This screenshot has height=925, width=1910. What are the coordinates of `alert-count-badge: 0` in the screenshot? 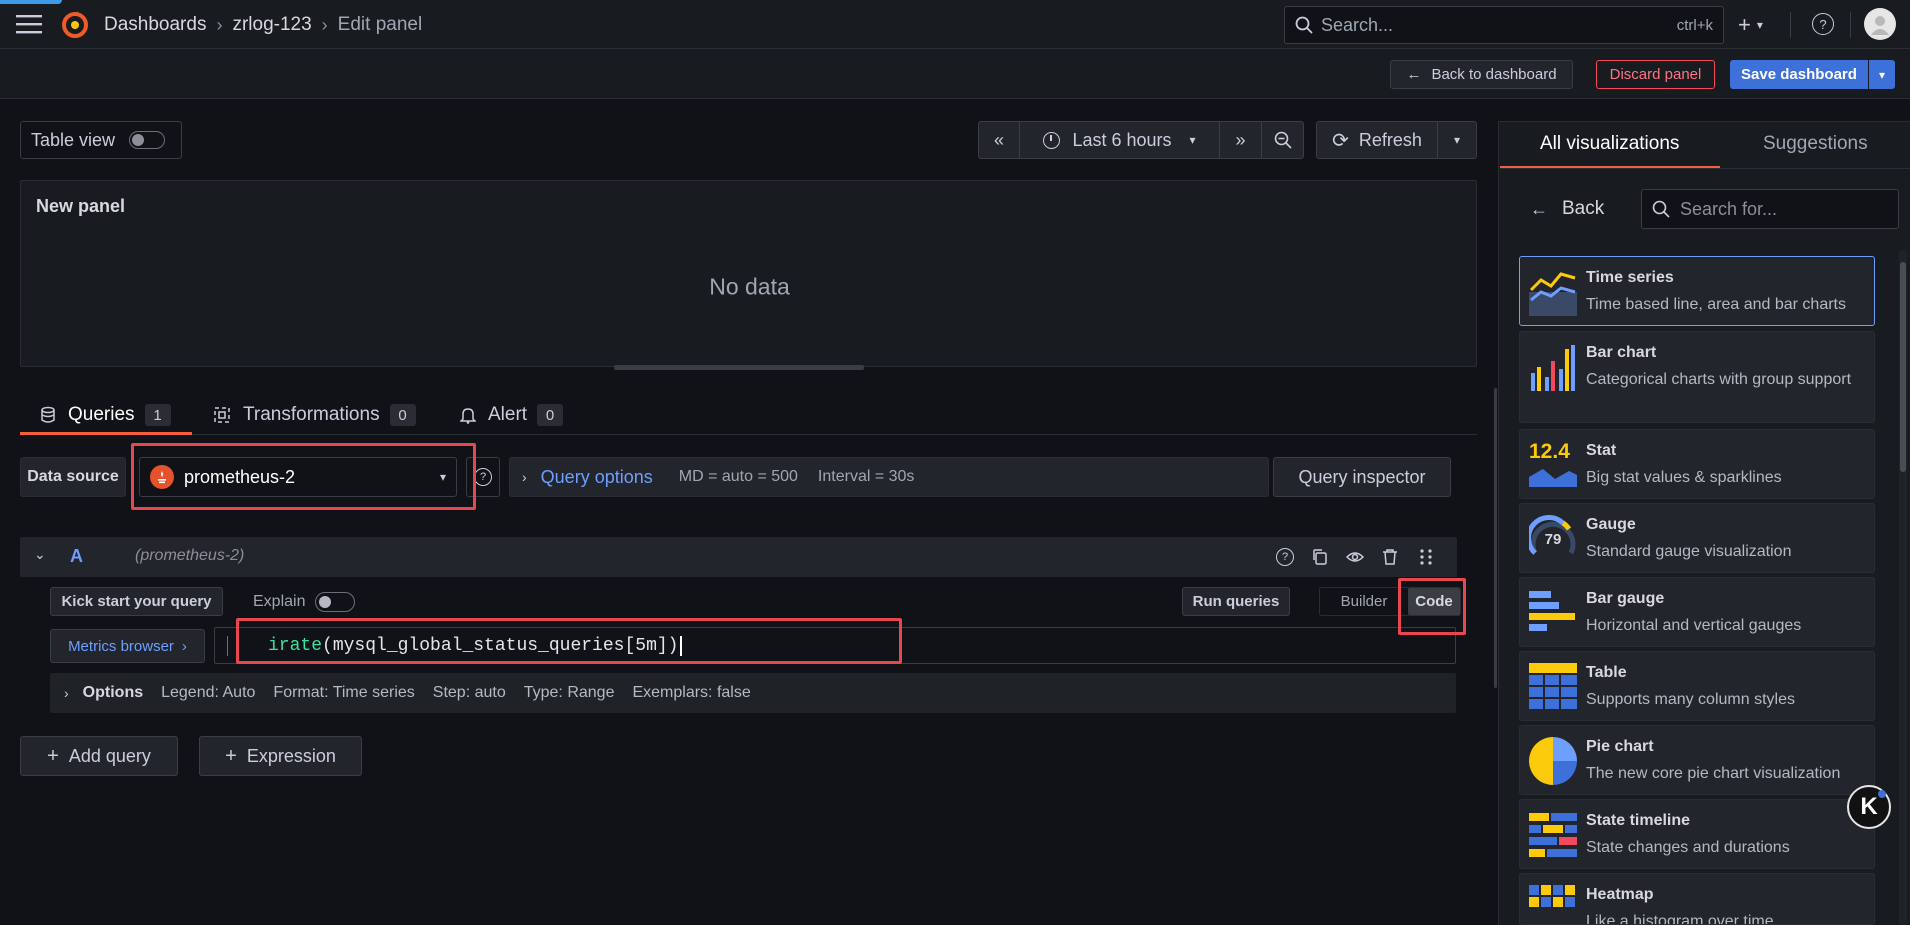 It's located at (550, 415).